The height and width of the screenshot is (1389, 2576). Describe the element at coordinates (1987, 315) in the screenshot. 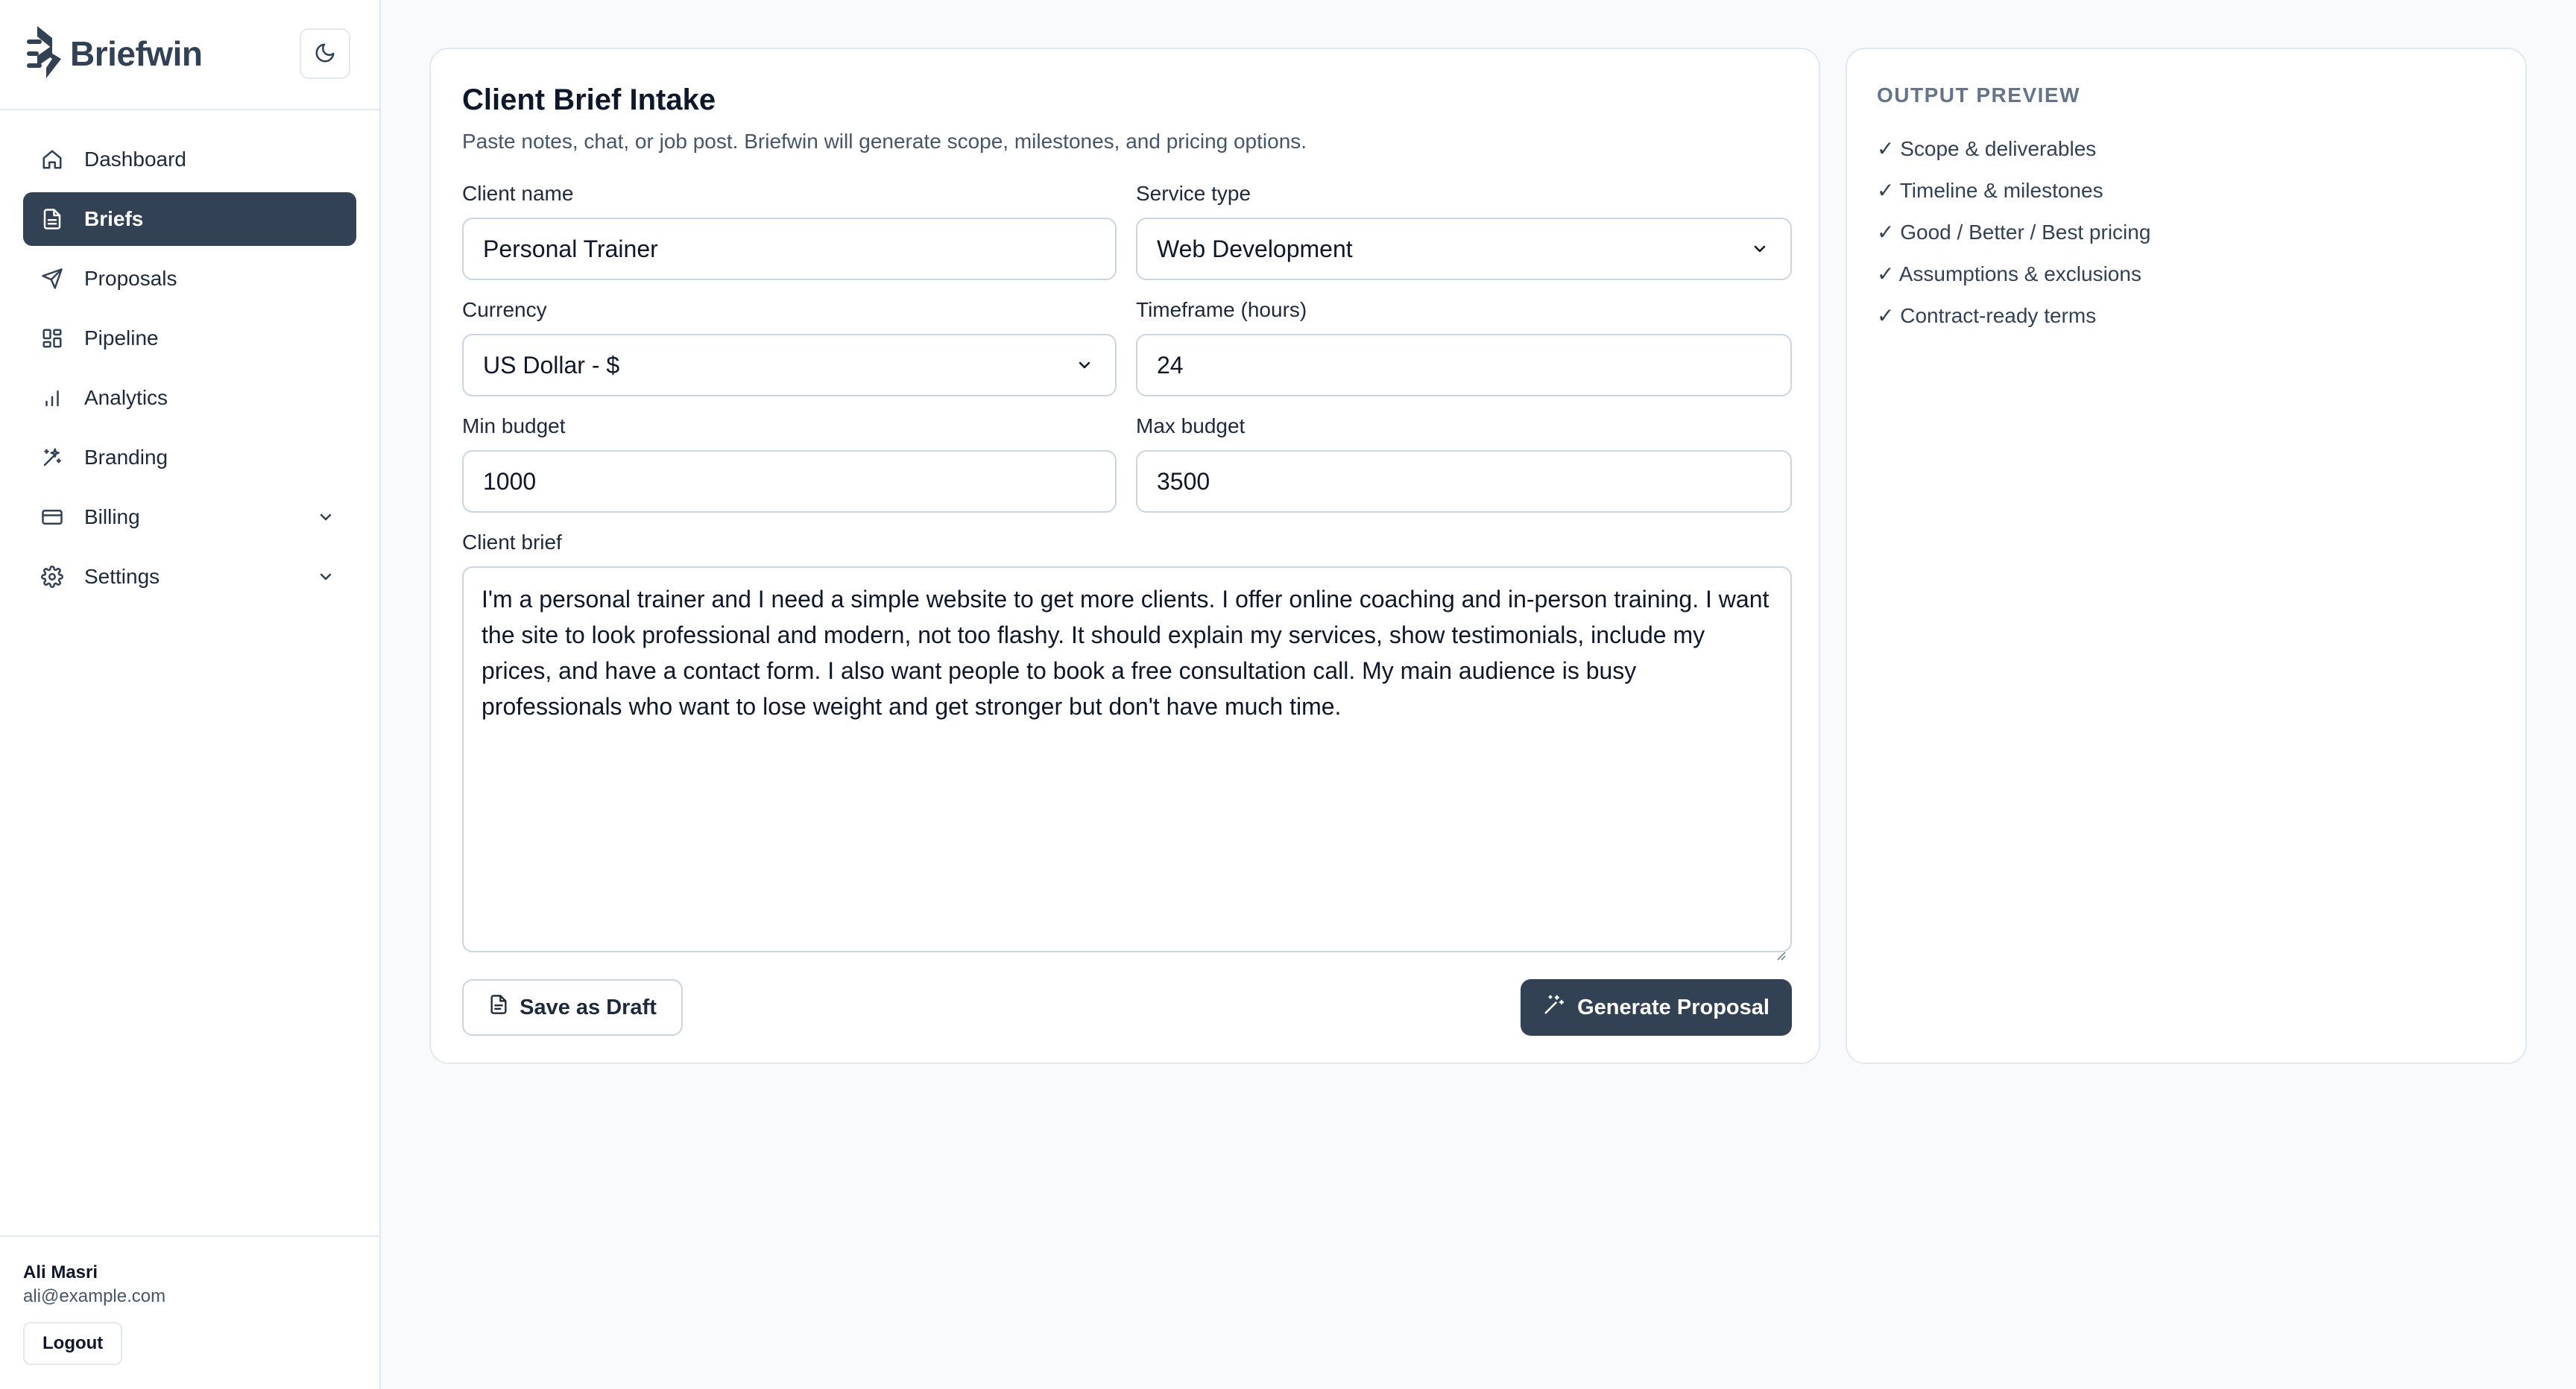

I see `preview-item: ✓ Contract-ready terms` at that location.